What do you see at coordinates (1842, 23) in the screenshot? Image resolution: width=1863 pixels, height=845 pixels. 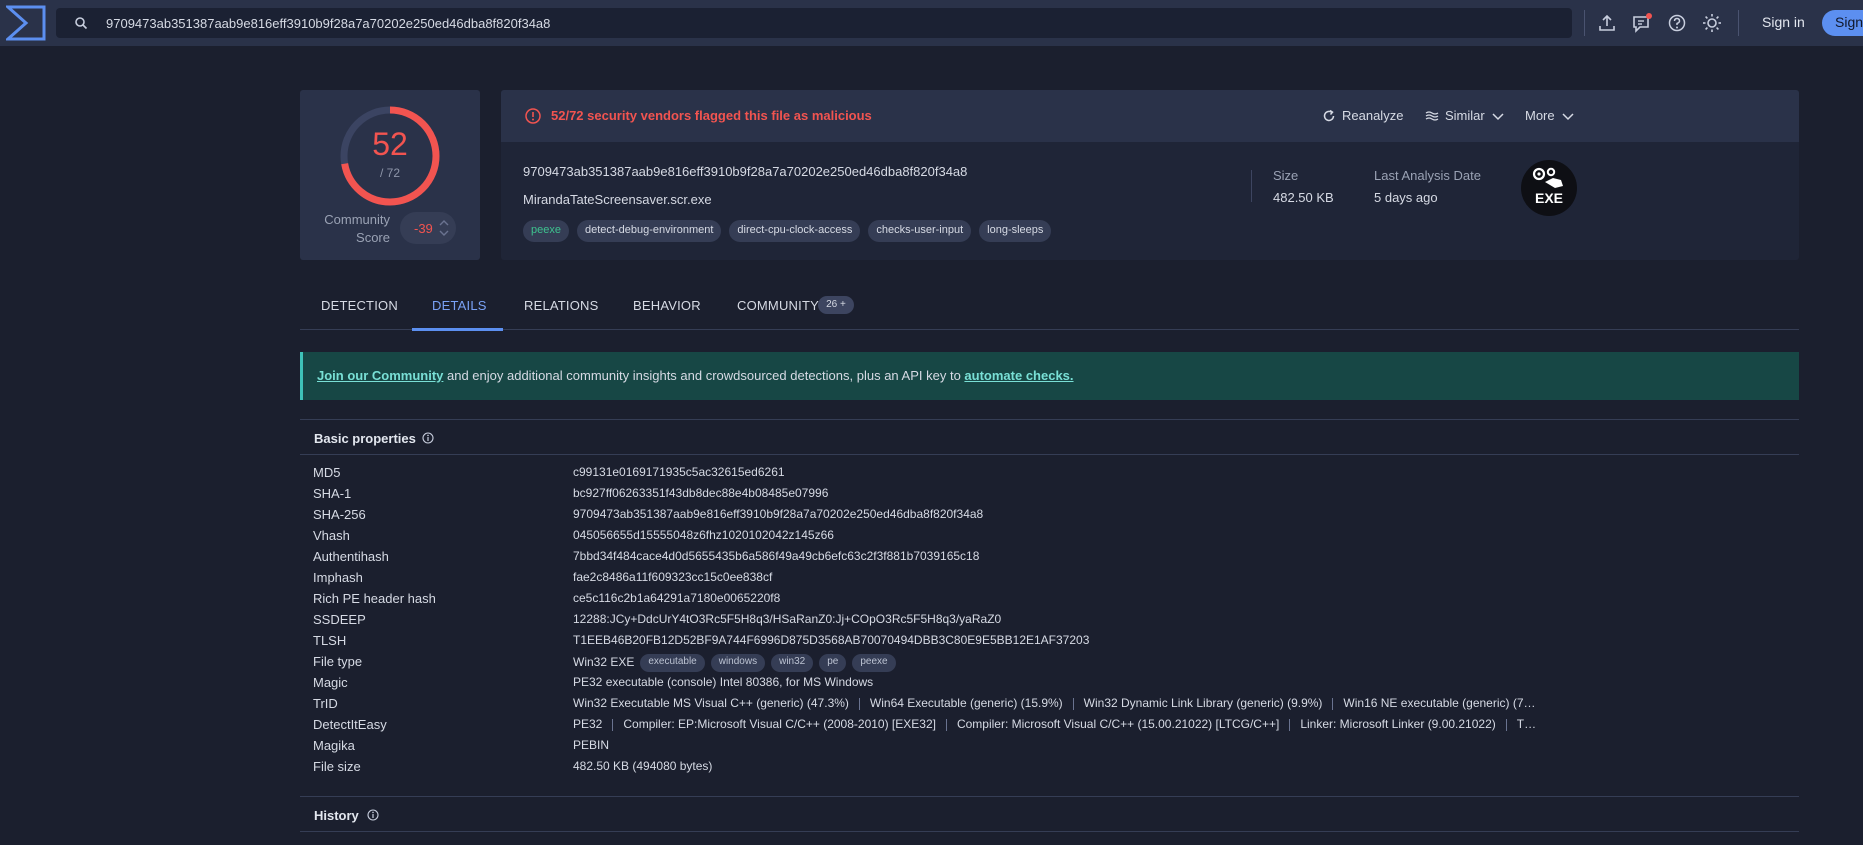 I see `sign-up-button: Sign` at bounding box center [1842, 23].